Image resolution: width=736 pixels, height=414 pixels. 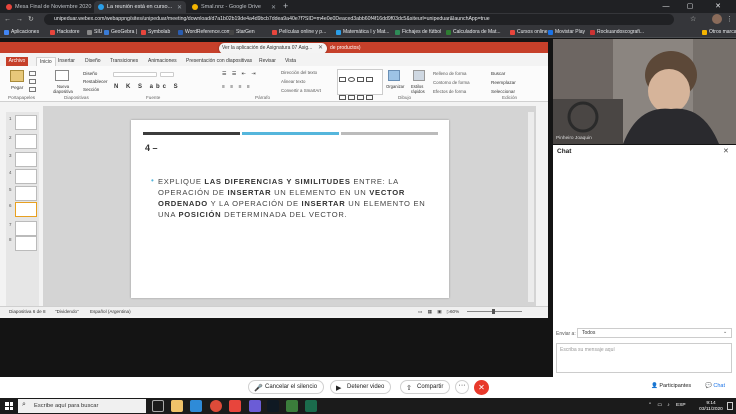 What do you see at coordinates (91, 89) in the screenshot?
I see `section-button: Sección` at bounding box center [91, 89].